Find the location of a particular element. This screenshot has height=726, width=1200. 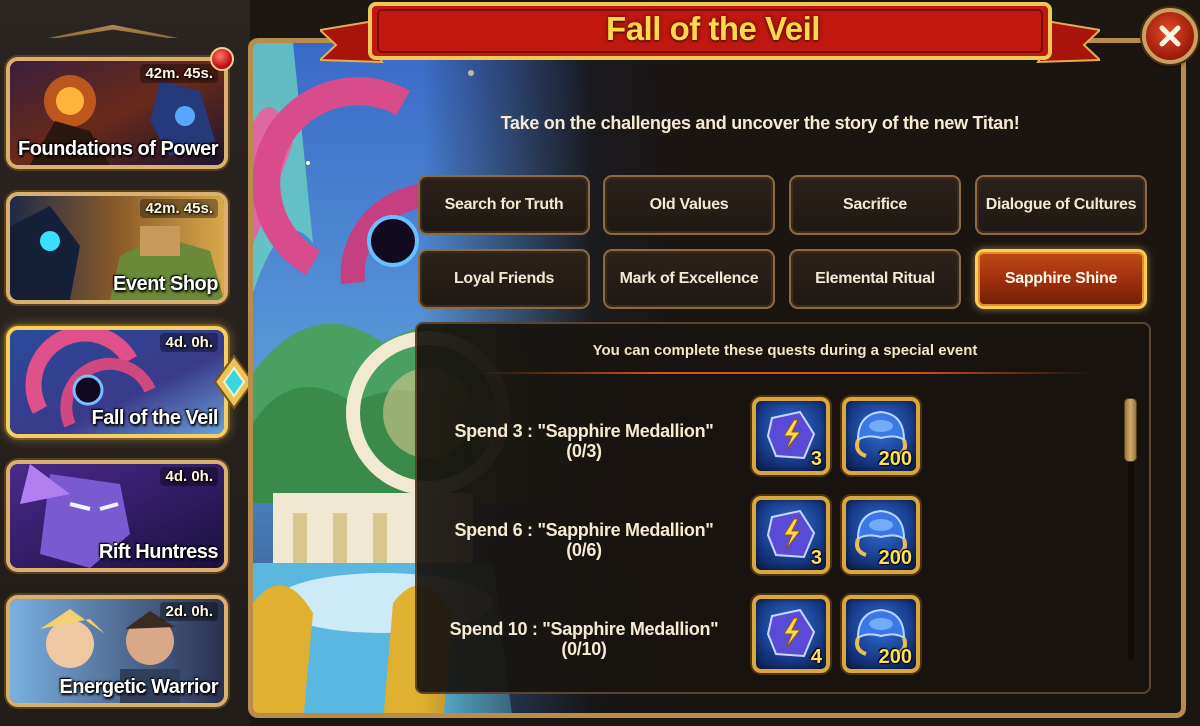

quest-description: Spend 10 : "Sapphire Medallion" (0/10) is located at coordinates (584, 639).